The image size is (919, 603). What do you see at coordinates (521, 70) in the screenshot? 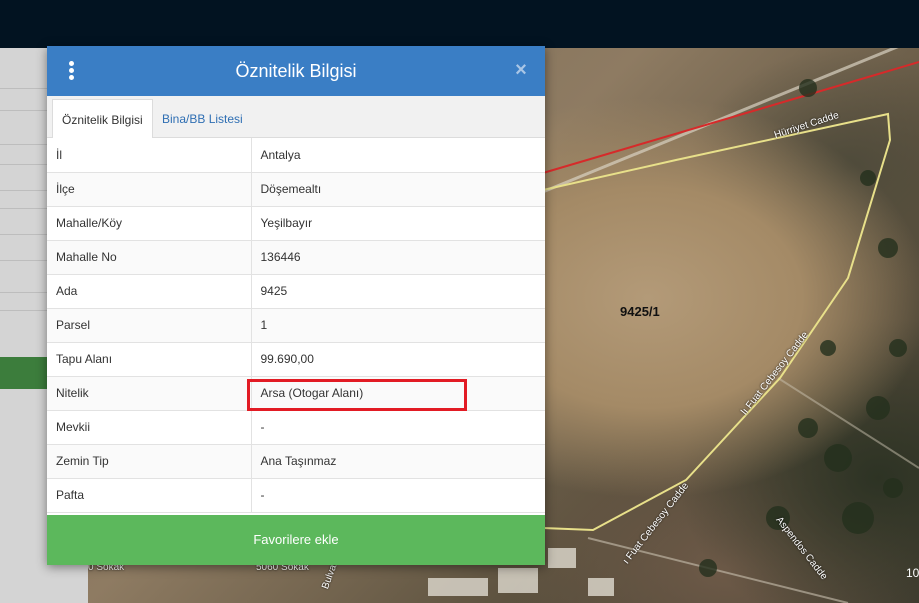
I see `close-icon: ×` at bounding box center [521, 70].